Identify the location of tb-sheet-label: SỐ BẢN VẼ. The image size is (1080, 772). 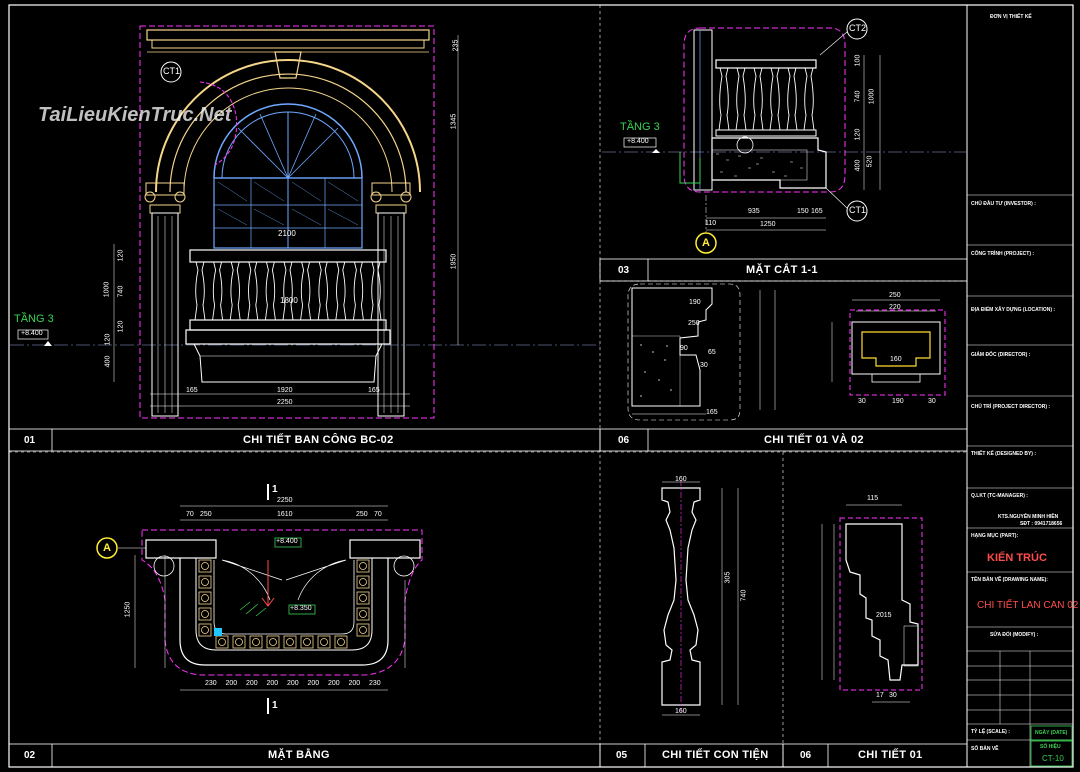
(985, 749).